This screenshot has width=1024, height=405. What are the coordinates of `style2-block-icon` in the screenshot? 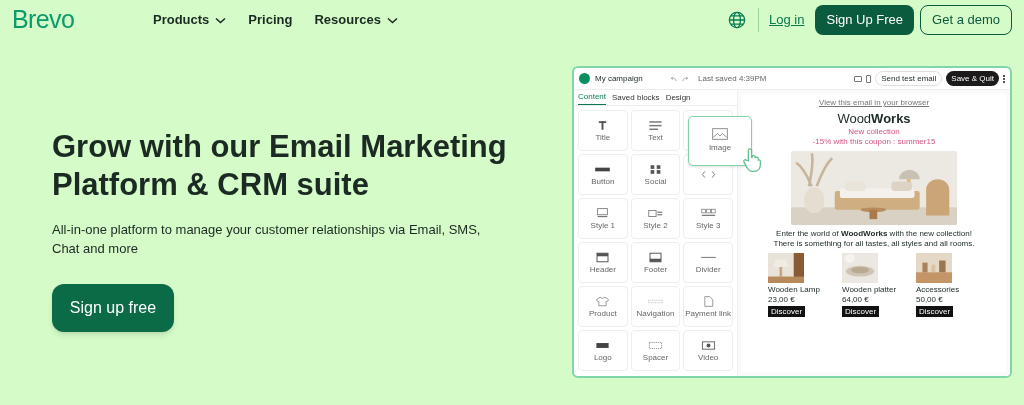 It's located at (655, 213).